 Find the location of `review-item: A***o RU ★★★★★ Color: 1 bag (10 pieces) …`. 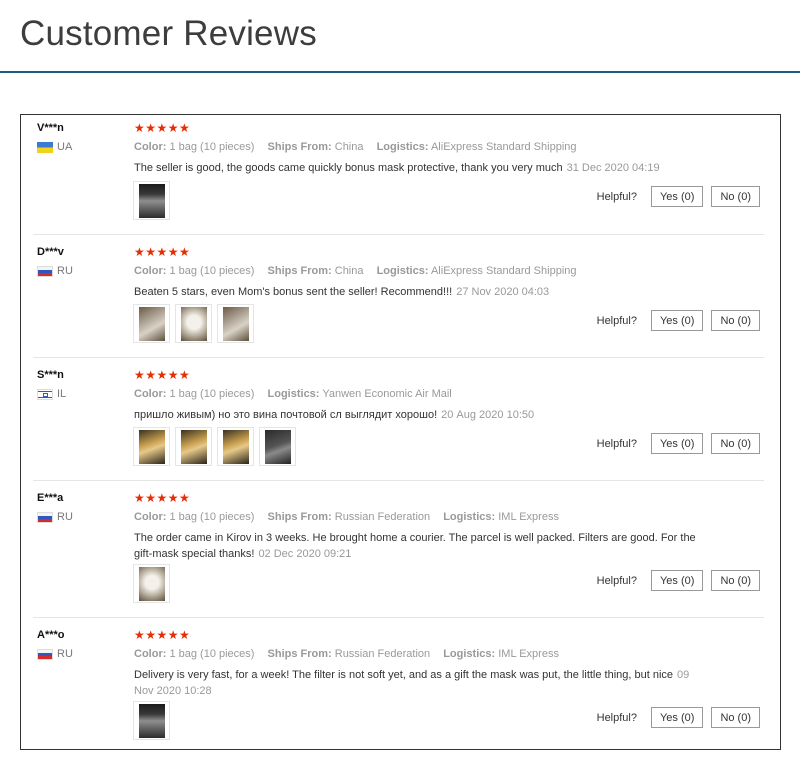

review-item: A***o RU ★★★★★ Color: 1 bag (10 pieces) … is located at coordinates (398, 688).